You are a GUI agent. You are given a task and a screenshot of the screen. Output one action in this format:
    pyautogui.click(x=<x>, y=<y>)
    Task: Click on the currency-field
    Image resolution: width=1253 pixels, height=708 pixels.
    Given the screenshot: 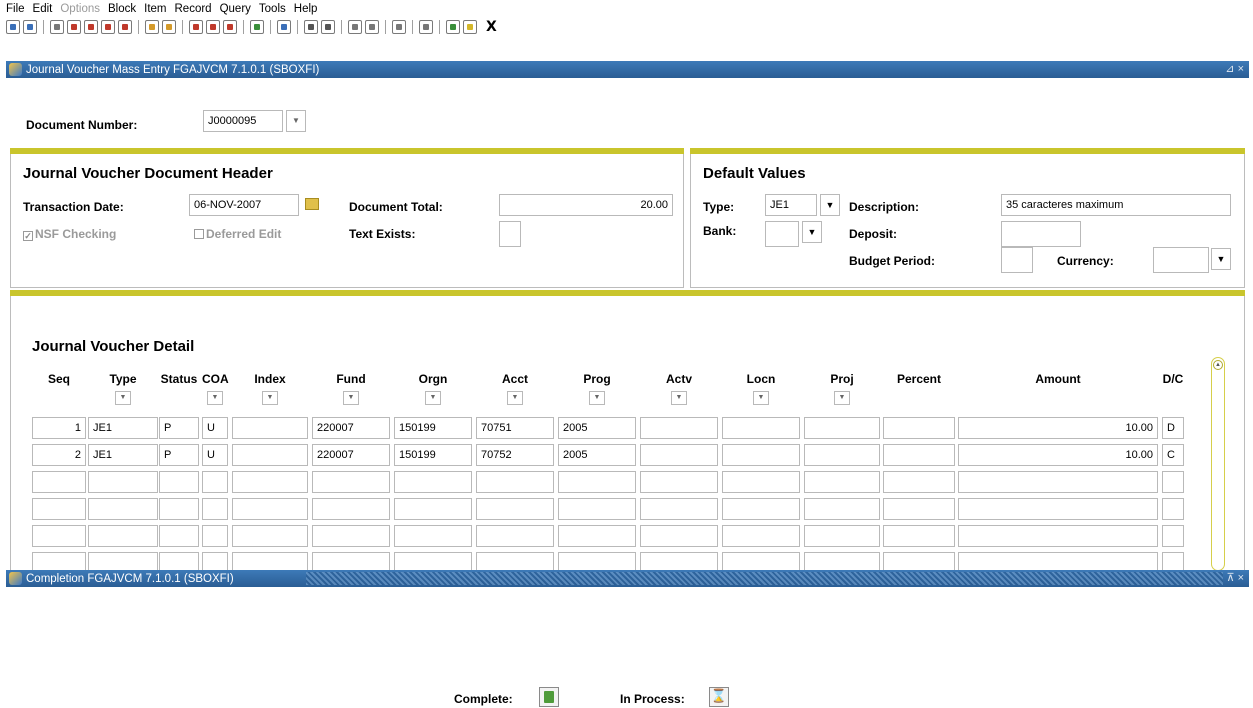 What is the action you would take?
    pyautogui.click(x=1181, y=260)
    